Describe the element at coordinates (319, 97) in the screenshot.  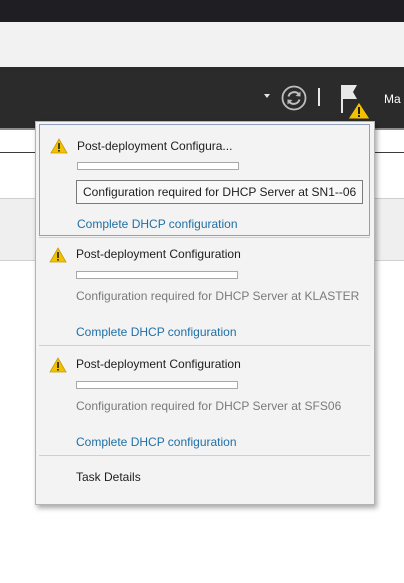
I see `header-separator` at that location.